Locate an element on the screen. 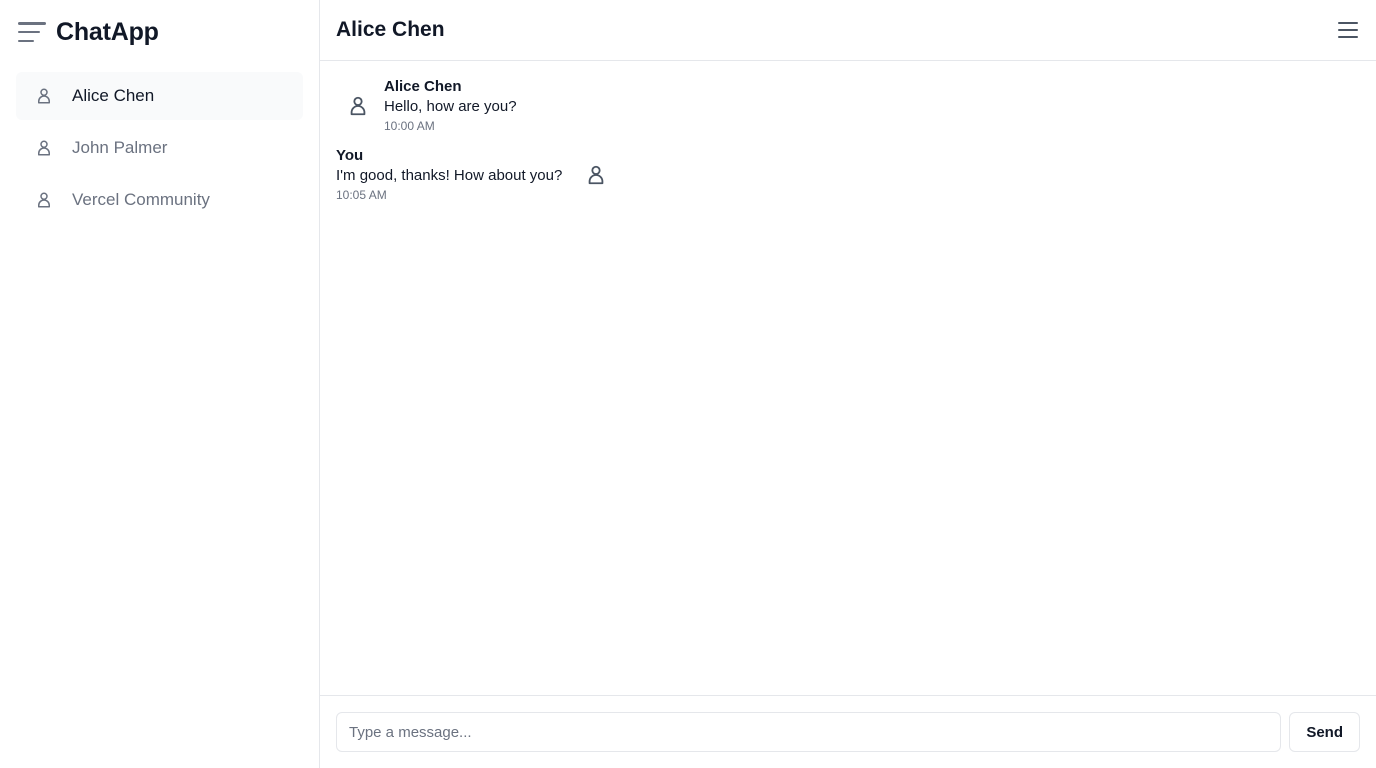  message-text: I'm good, thanks! How about you? is located at coordinates (449, 175).